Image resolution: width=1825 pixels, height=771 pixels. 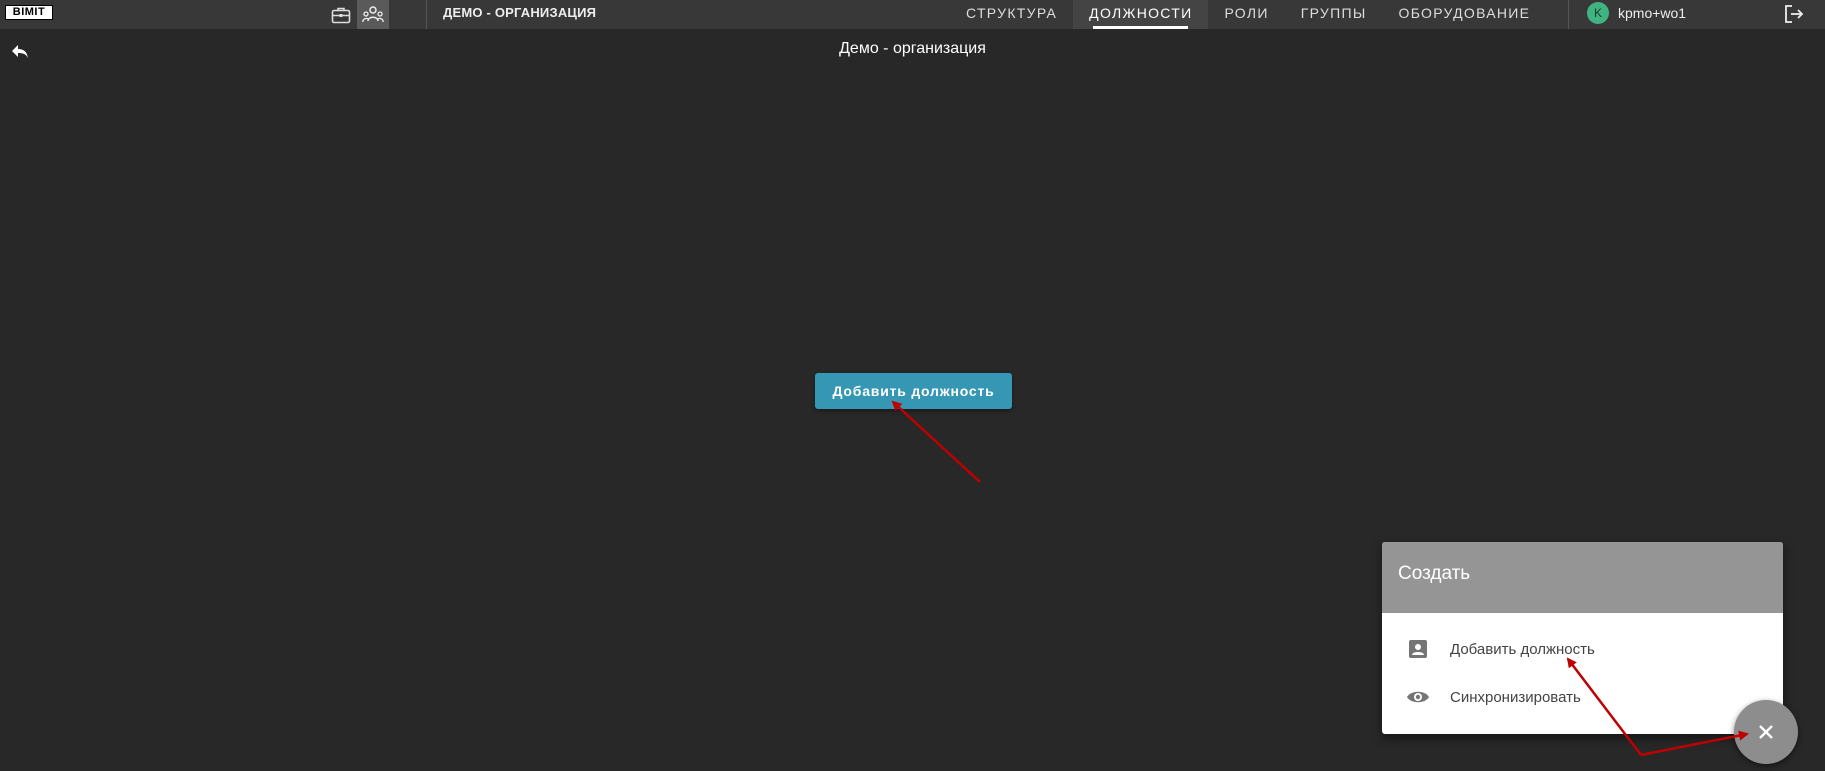 I want to click on tab-roles: РОЛИ, so click(x=1246, y=14).